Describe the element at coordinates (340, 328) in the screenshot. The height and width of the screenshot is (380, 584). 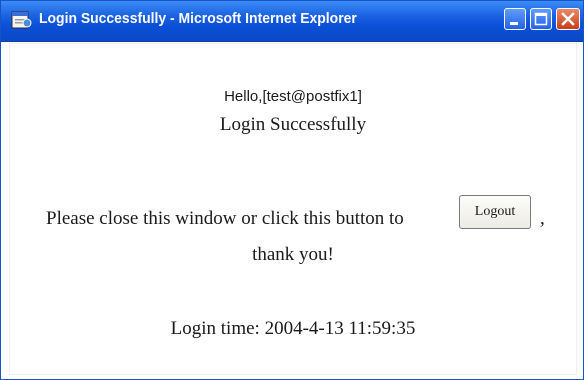
I see `login-time-value: 2004-4-13 11:59:35` at that location.